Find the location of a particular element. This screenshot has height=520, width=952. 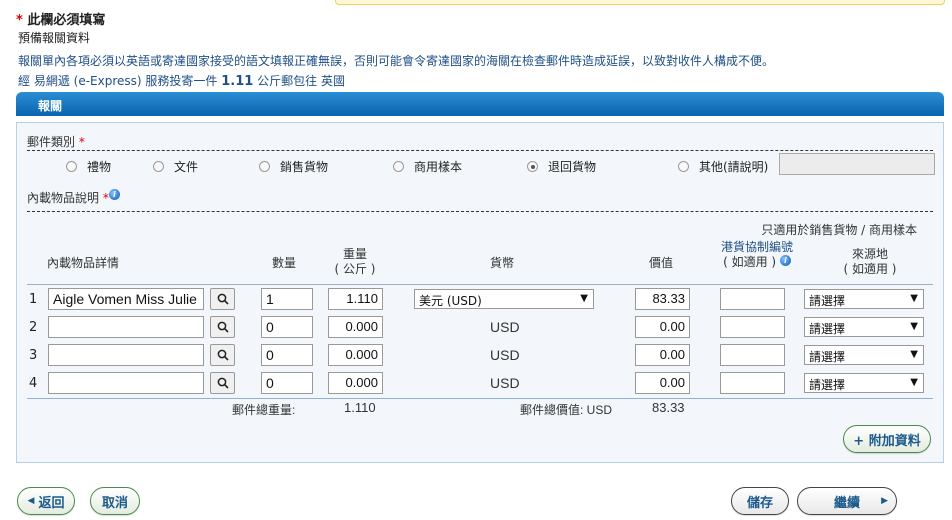

quantity-input: 1 is located at coordinates (287, 299).